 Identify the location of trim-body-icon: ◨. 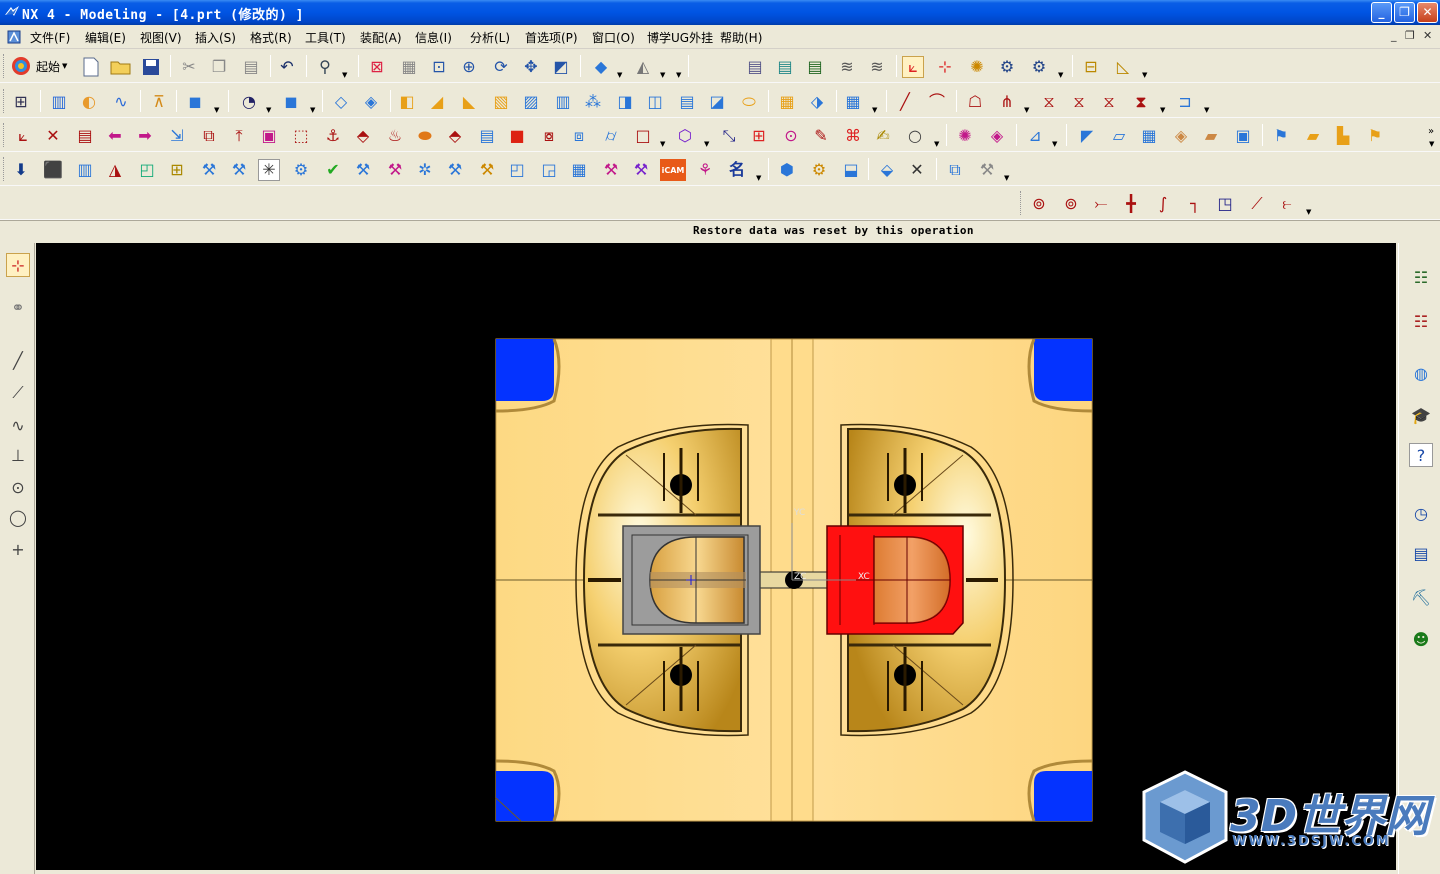
(625, 102).